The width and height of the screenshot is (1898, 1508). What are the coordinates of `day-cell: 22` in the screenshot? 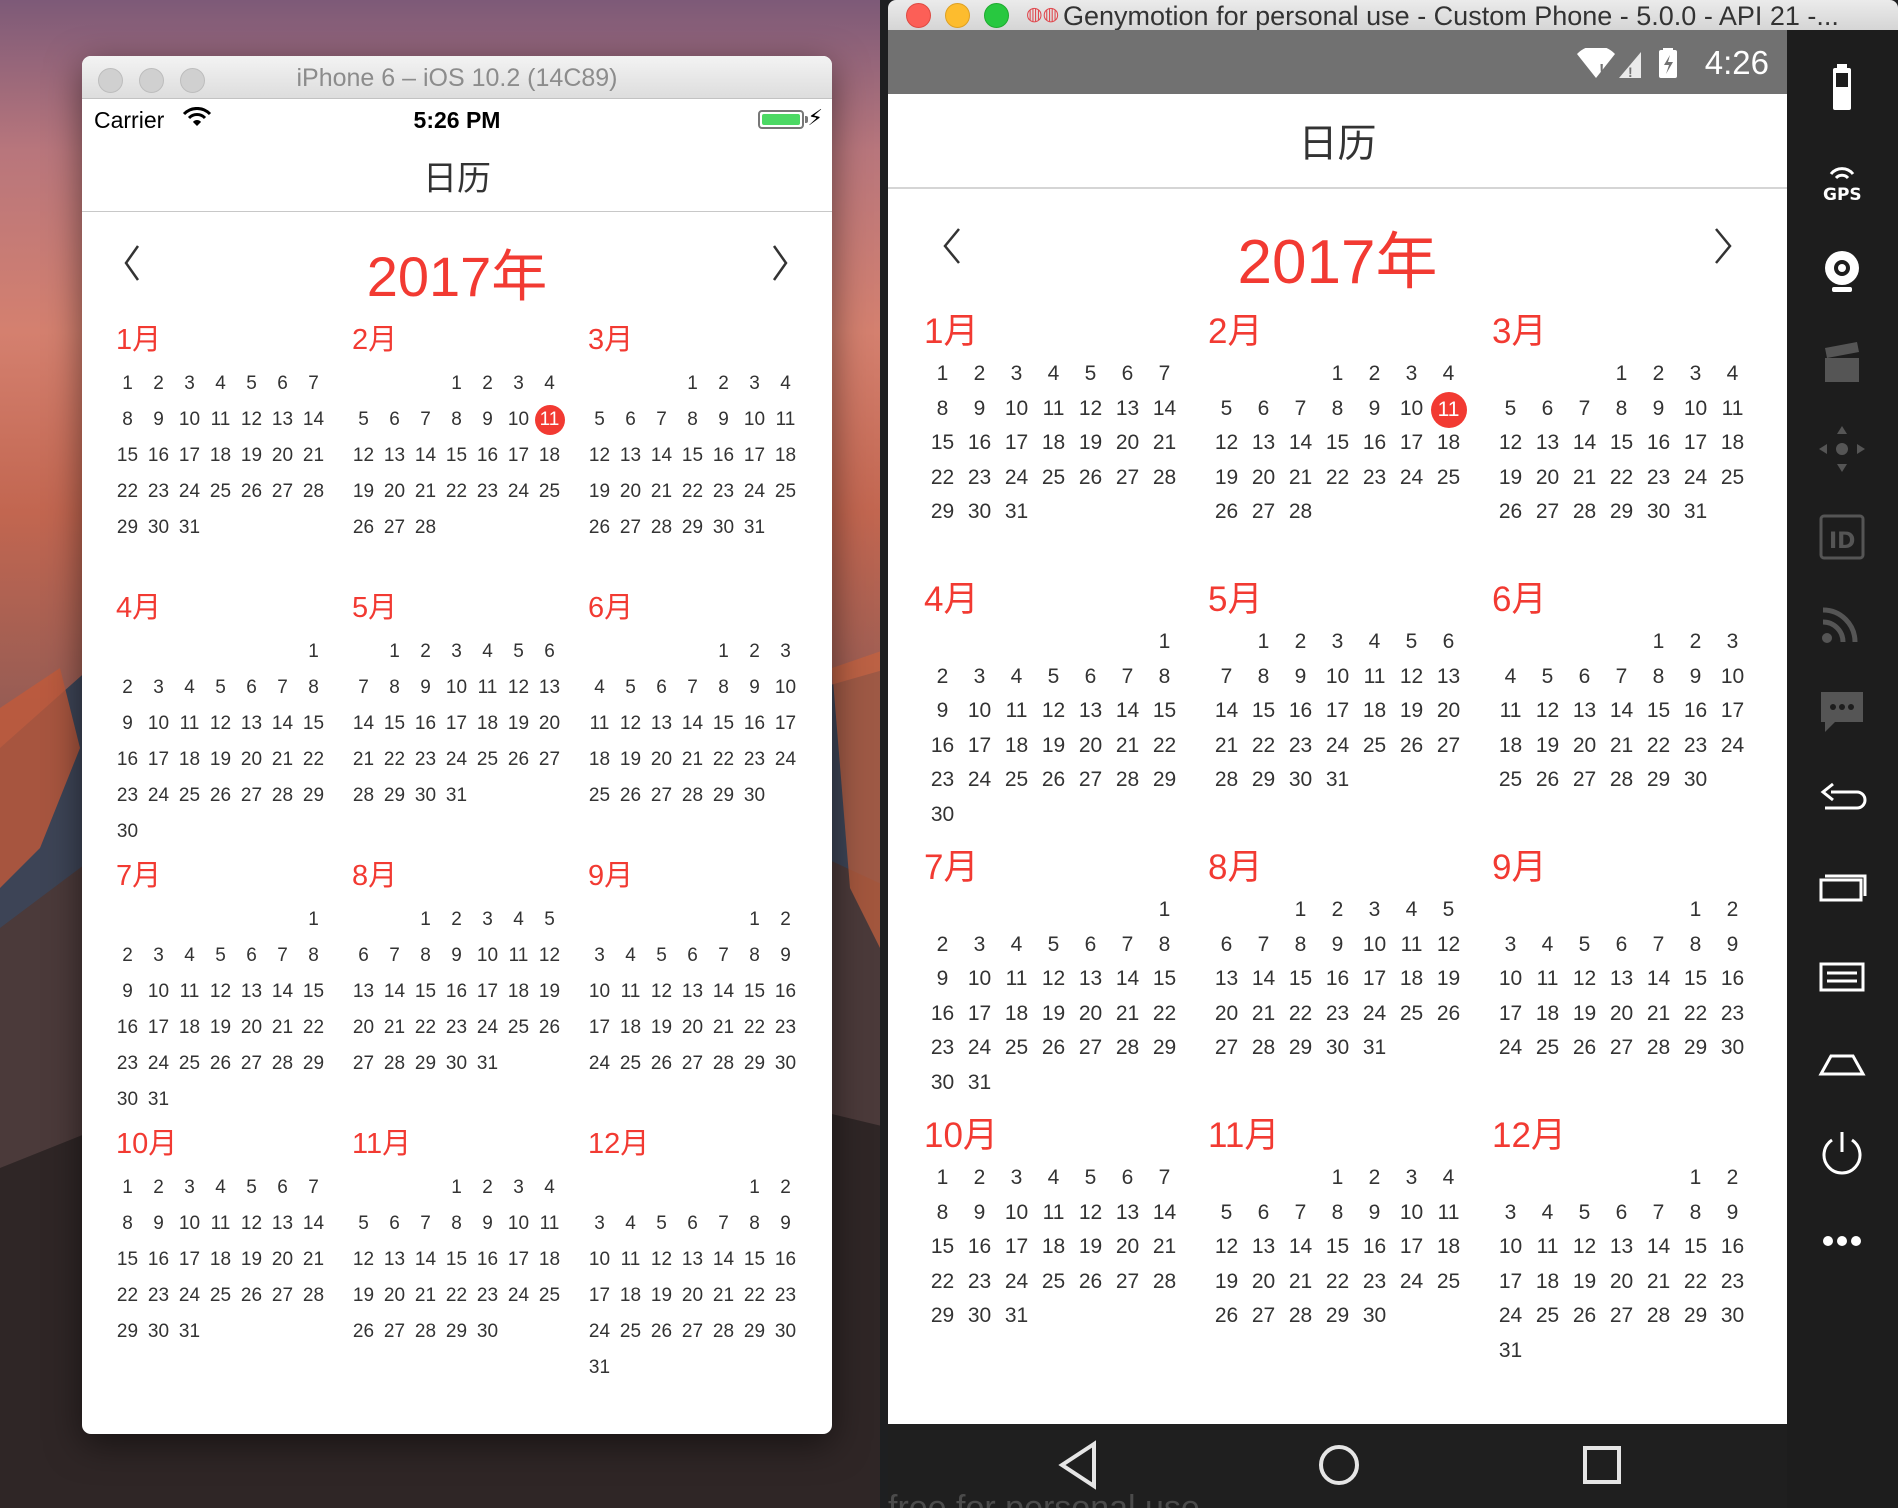 It's located at (942, 1282).